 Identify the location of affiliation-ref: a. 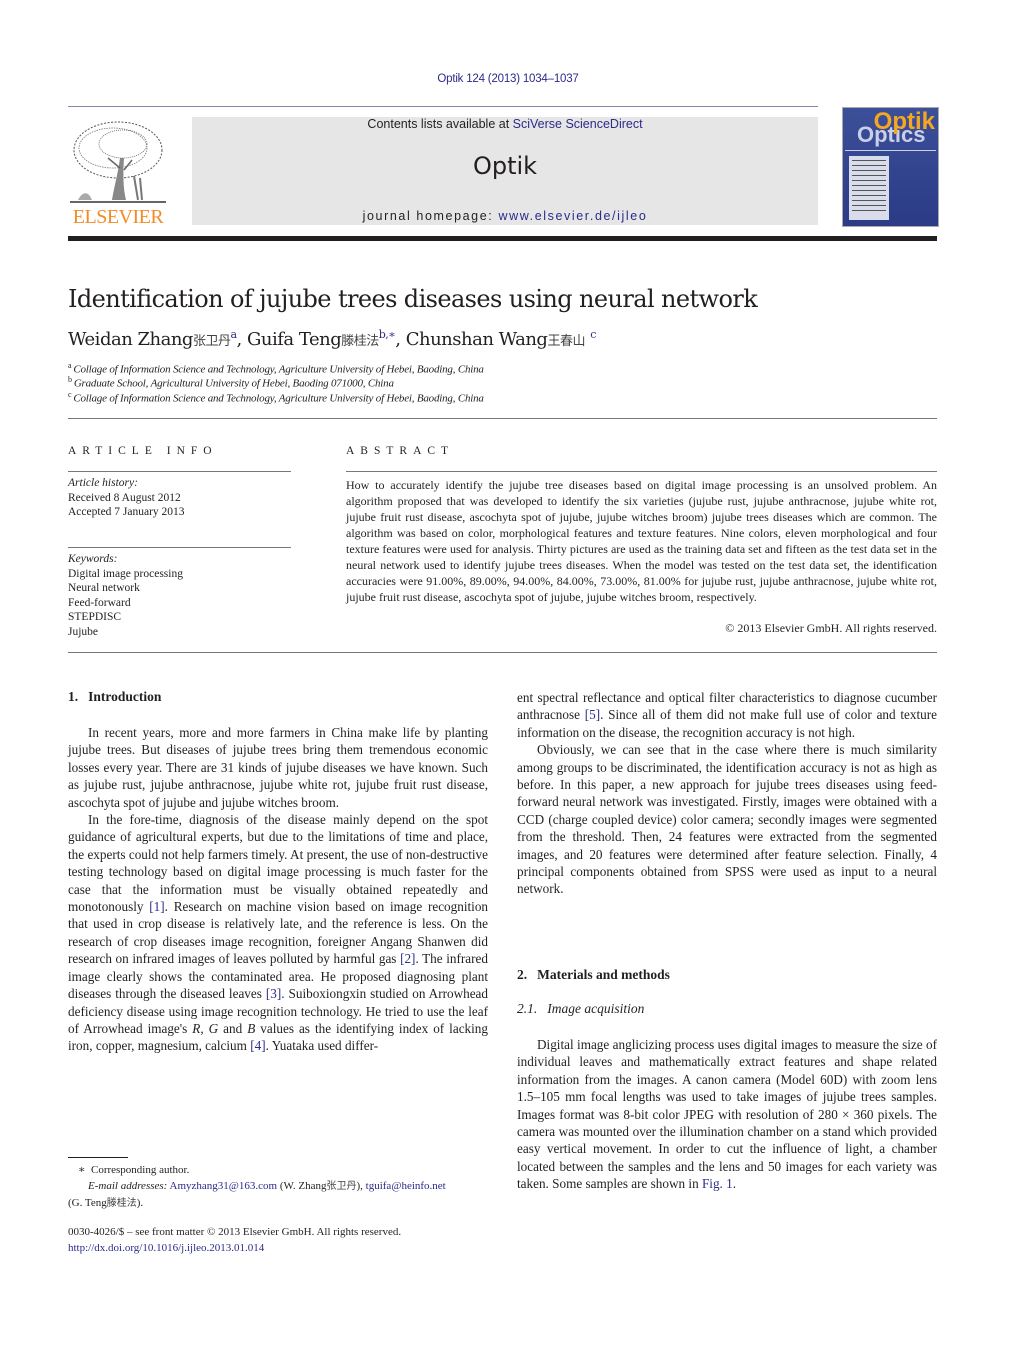
(233, 334).